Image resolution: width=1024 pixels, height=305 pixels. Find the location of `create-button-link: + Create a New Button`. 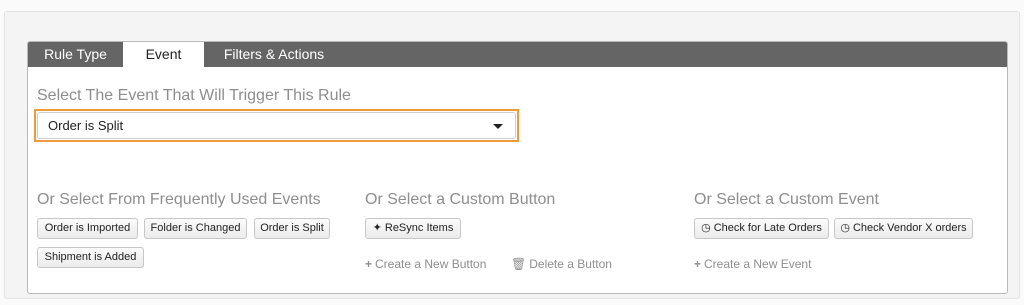

create-button-link: + Create a New Button is located at coordinates (425, 264).